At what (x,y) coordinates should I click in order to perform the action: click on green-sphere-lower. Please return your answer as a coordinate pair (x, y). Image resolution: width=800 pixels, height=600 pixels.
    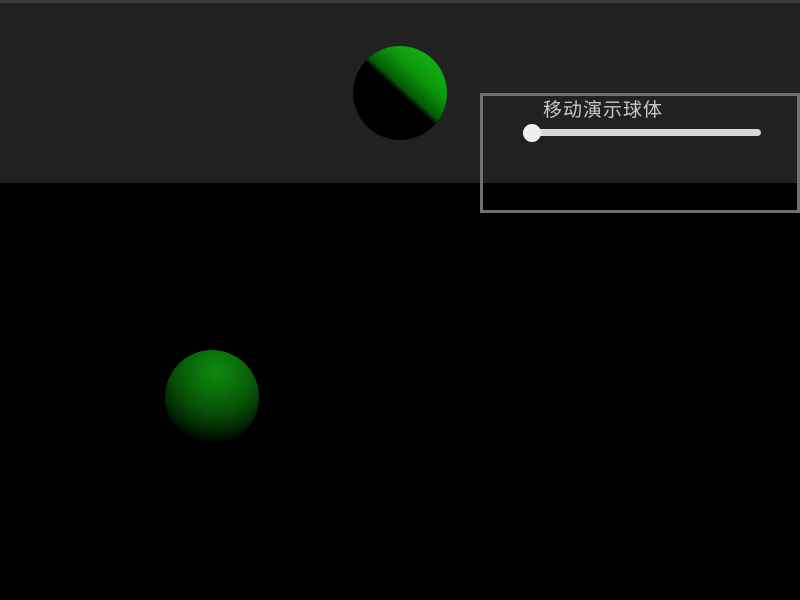
    Looking at the image, I should click on (212, 397).